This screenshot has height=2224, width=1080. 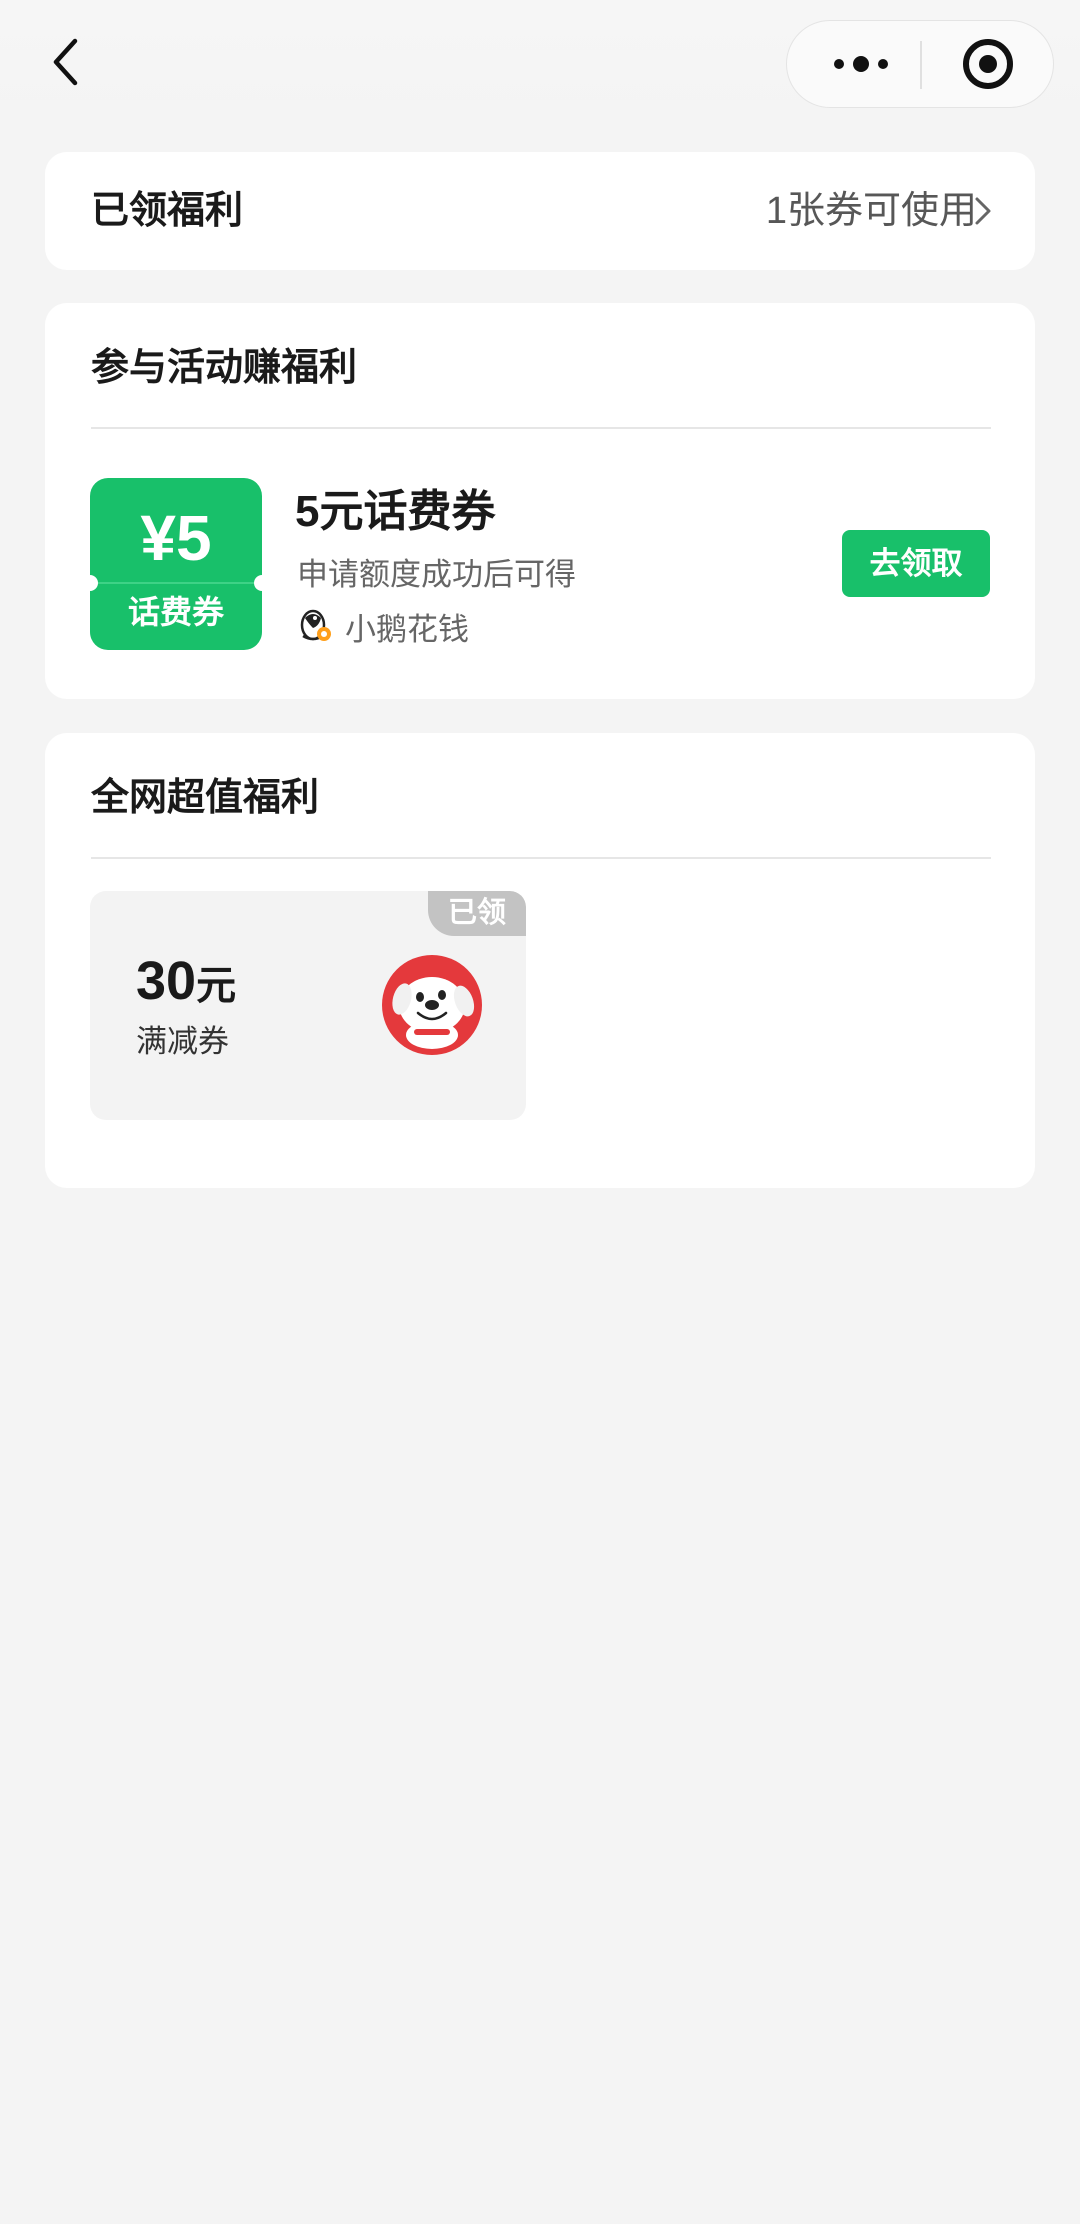 I want to click on activity-subtitle: 申请额度成功后可得, so click(x=436, y=574).